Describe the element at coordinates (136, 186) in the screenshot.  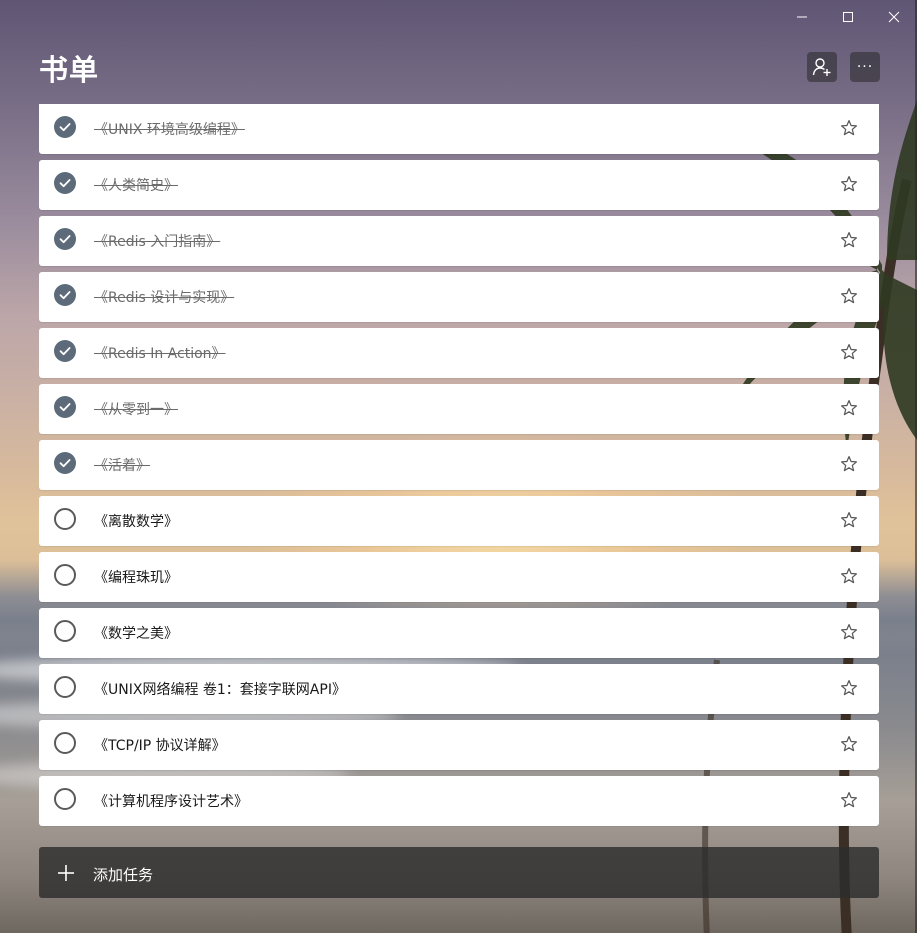
I see `task-title: 《人类简史》` at that location.